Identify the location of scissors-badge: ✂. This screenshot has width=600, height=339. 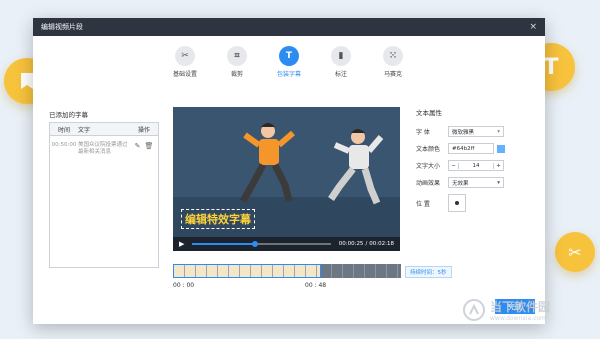
(575, 252).